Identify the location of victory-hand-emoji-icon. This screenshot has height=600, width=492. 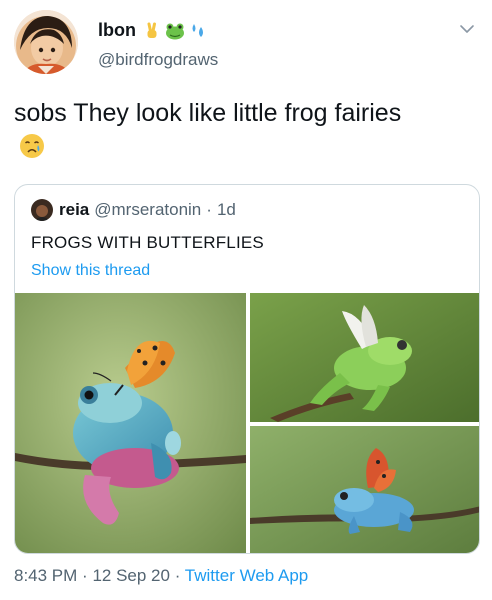
(152, 30).